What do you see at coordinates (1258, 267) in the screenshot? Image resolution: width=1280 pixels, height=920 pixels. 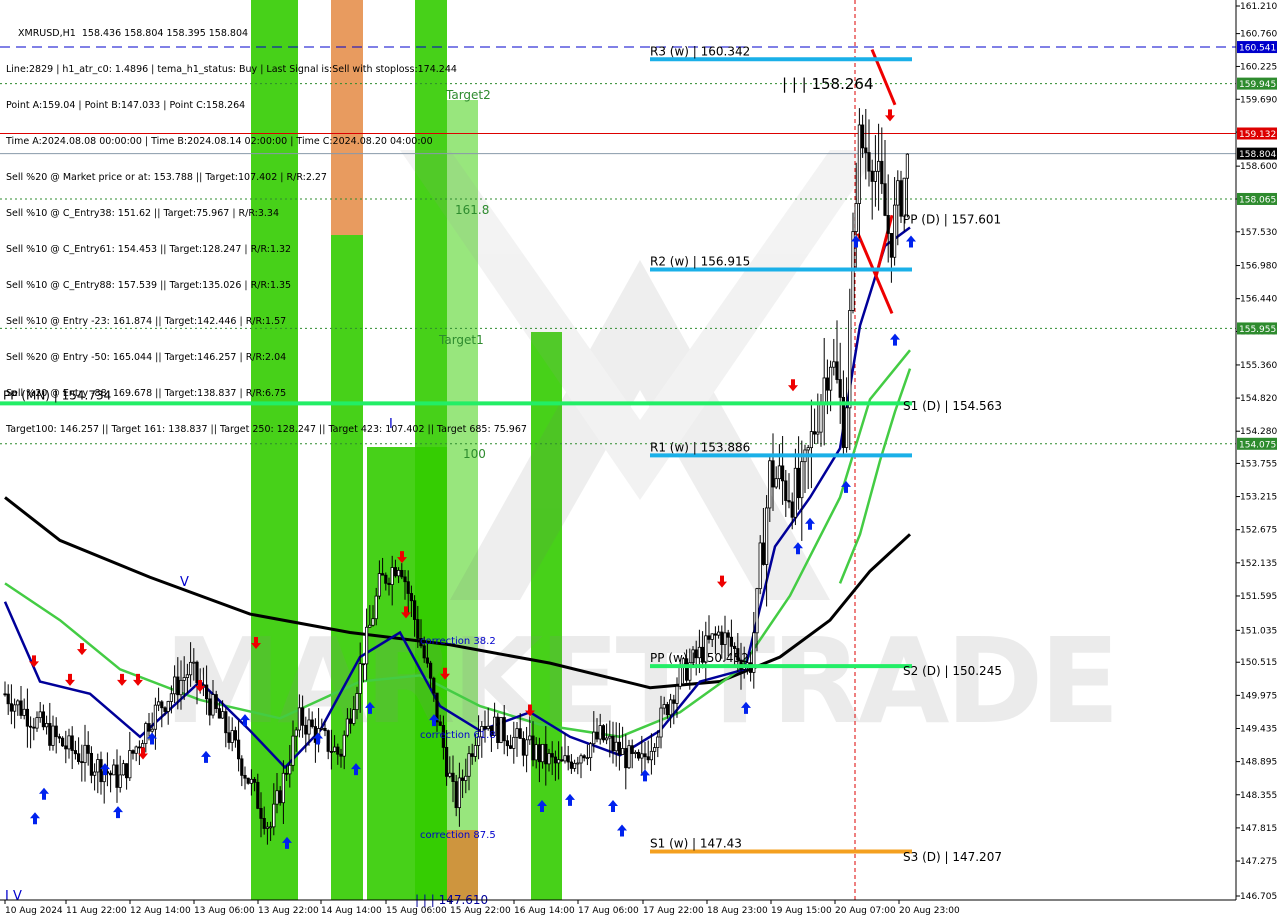 I see `price-tick-label: 156.980` at bounding box center [1258, 267].